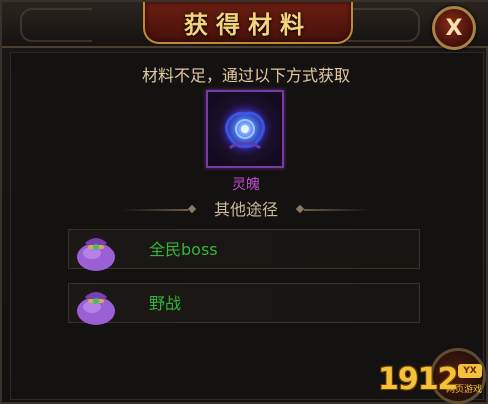 The height and width of the screenshot is (404, 488). What do you see at coordinates (464, 390) in the screenshot?
I see `watermark-subtitle: 网页游戏` at bounding box center [464, 390].